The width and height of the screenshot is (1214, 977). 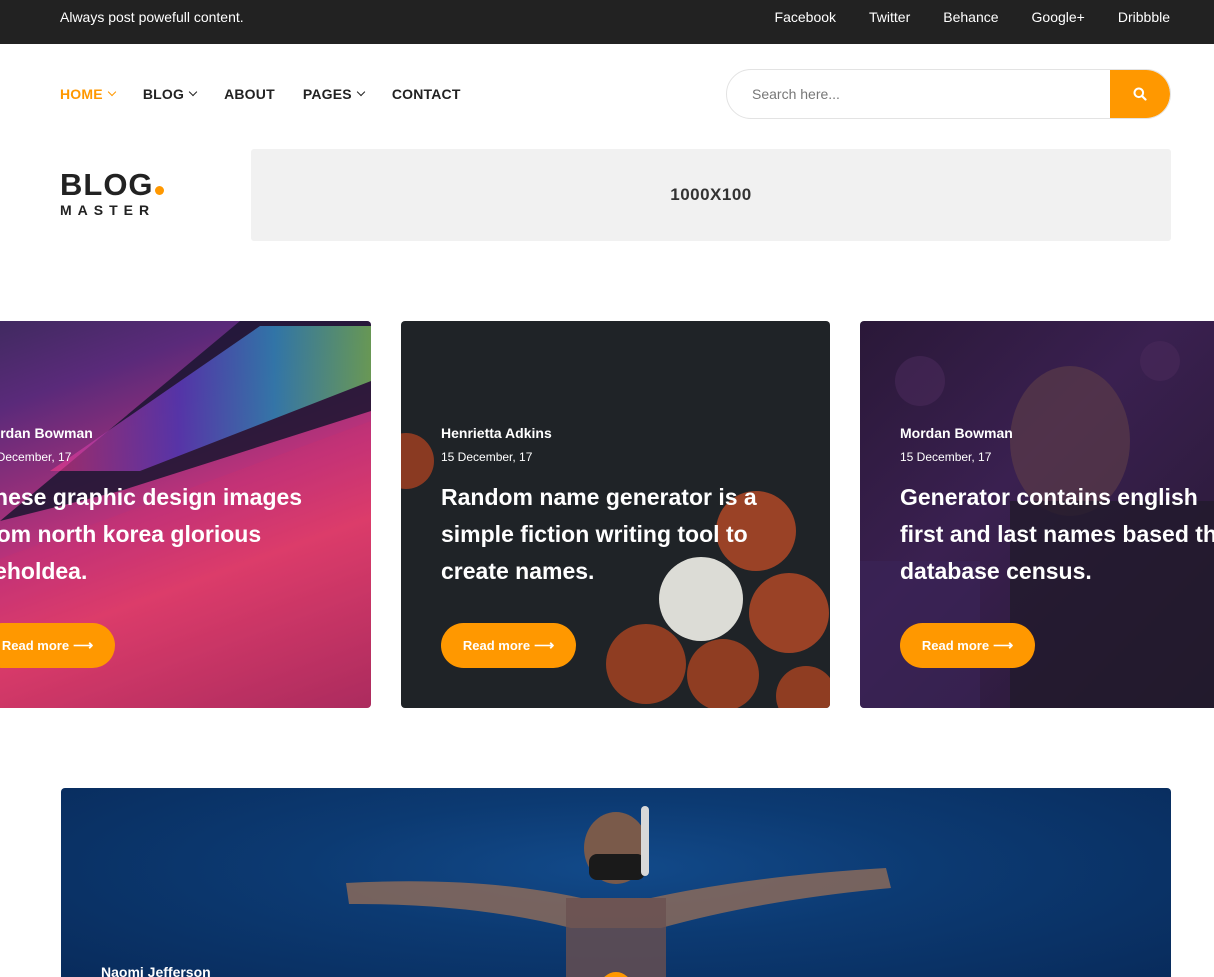 I want to click on search-input, so click(x=919, y=94).